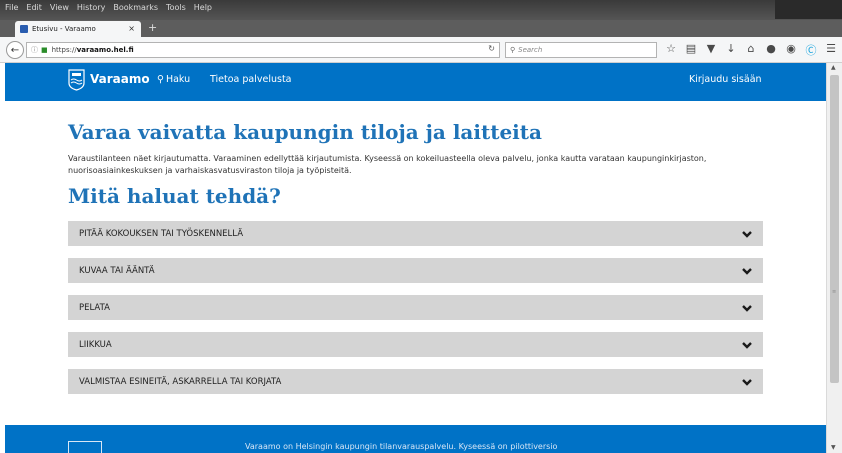 This screenshot has width=842, height=453. Describe the element at coordinates (64, 29) in the screenshot. I see `tab-title: Etusivu - Varaamo` at that location.